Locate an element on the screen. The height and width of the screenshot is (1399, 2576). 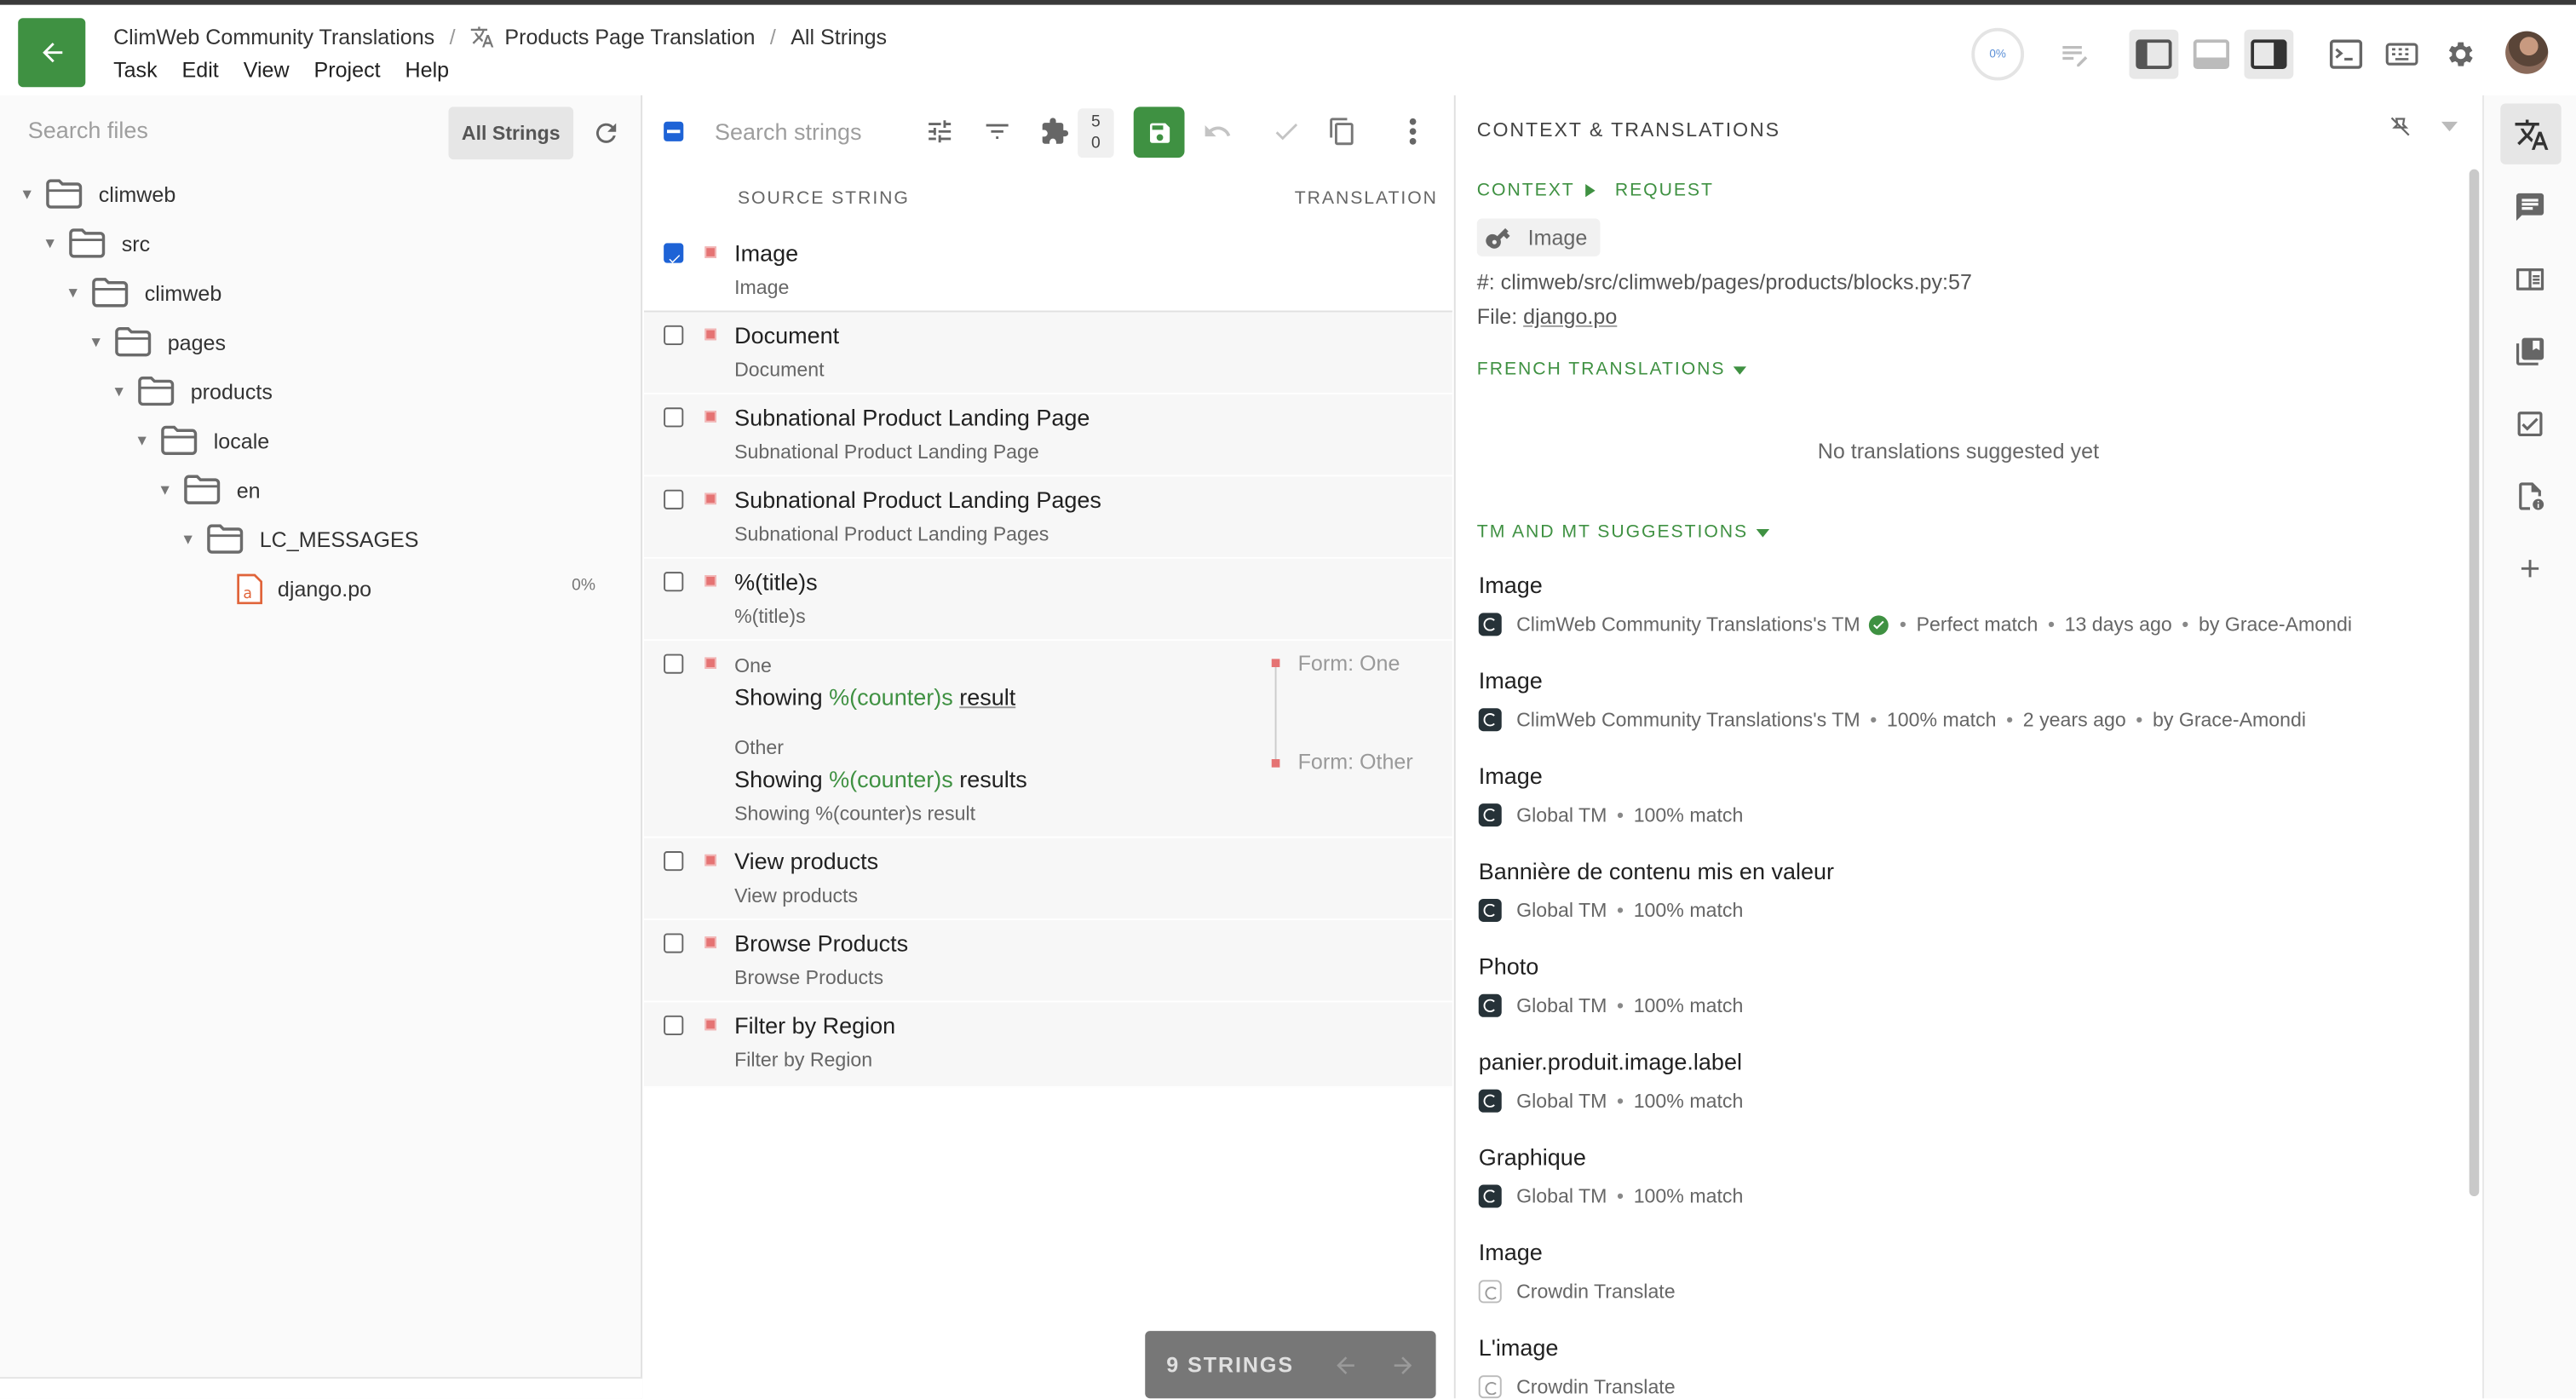
file-link: django.po is located at coordinates (1570, 316).